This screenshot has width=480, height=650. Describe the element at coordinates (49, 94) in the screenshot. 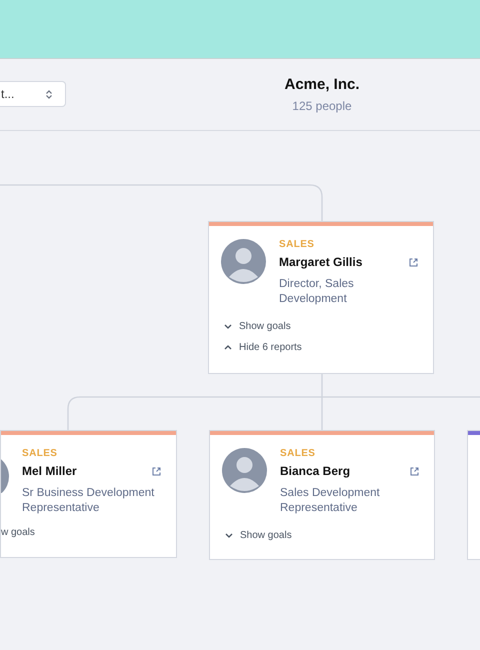

I see `up-down-icon` at that location.